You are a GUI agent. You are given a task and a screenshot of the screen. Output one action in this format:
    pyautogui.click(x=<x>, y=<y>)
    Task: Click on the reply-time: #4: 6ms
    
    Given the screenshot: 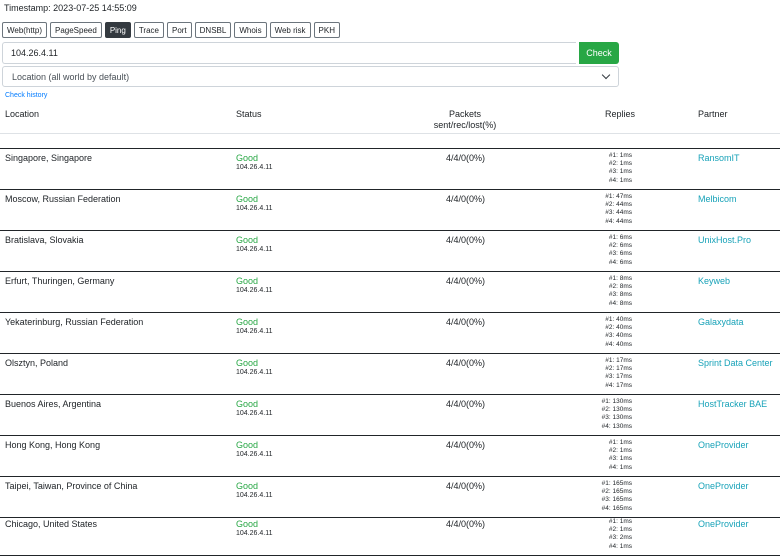 What is the action you would take?
    pyautogui.click(x=620, y=262)
    